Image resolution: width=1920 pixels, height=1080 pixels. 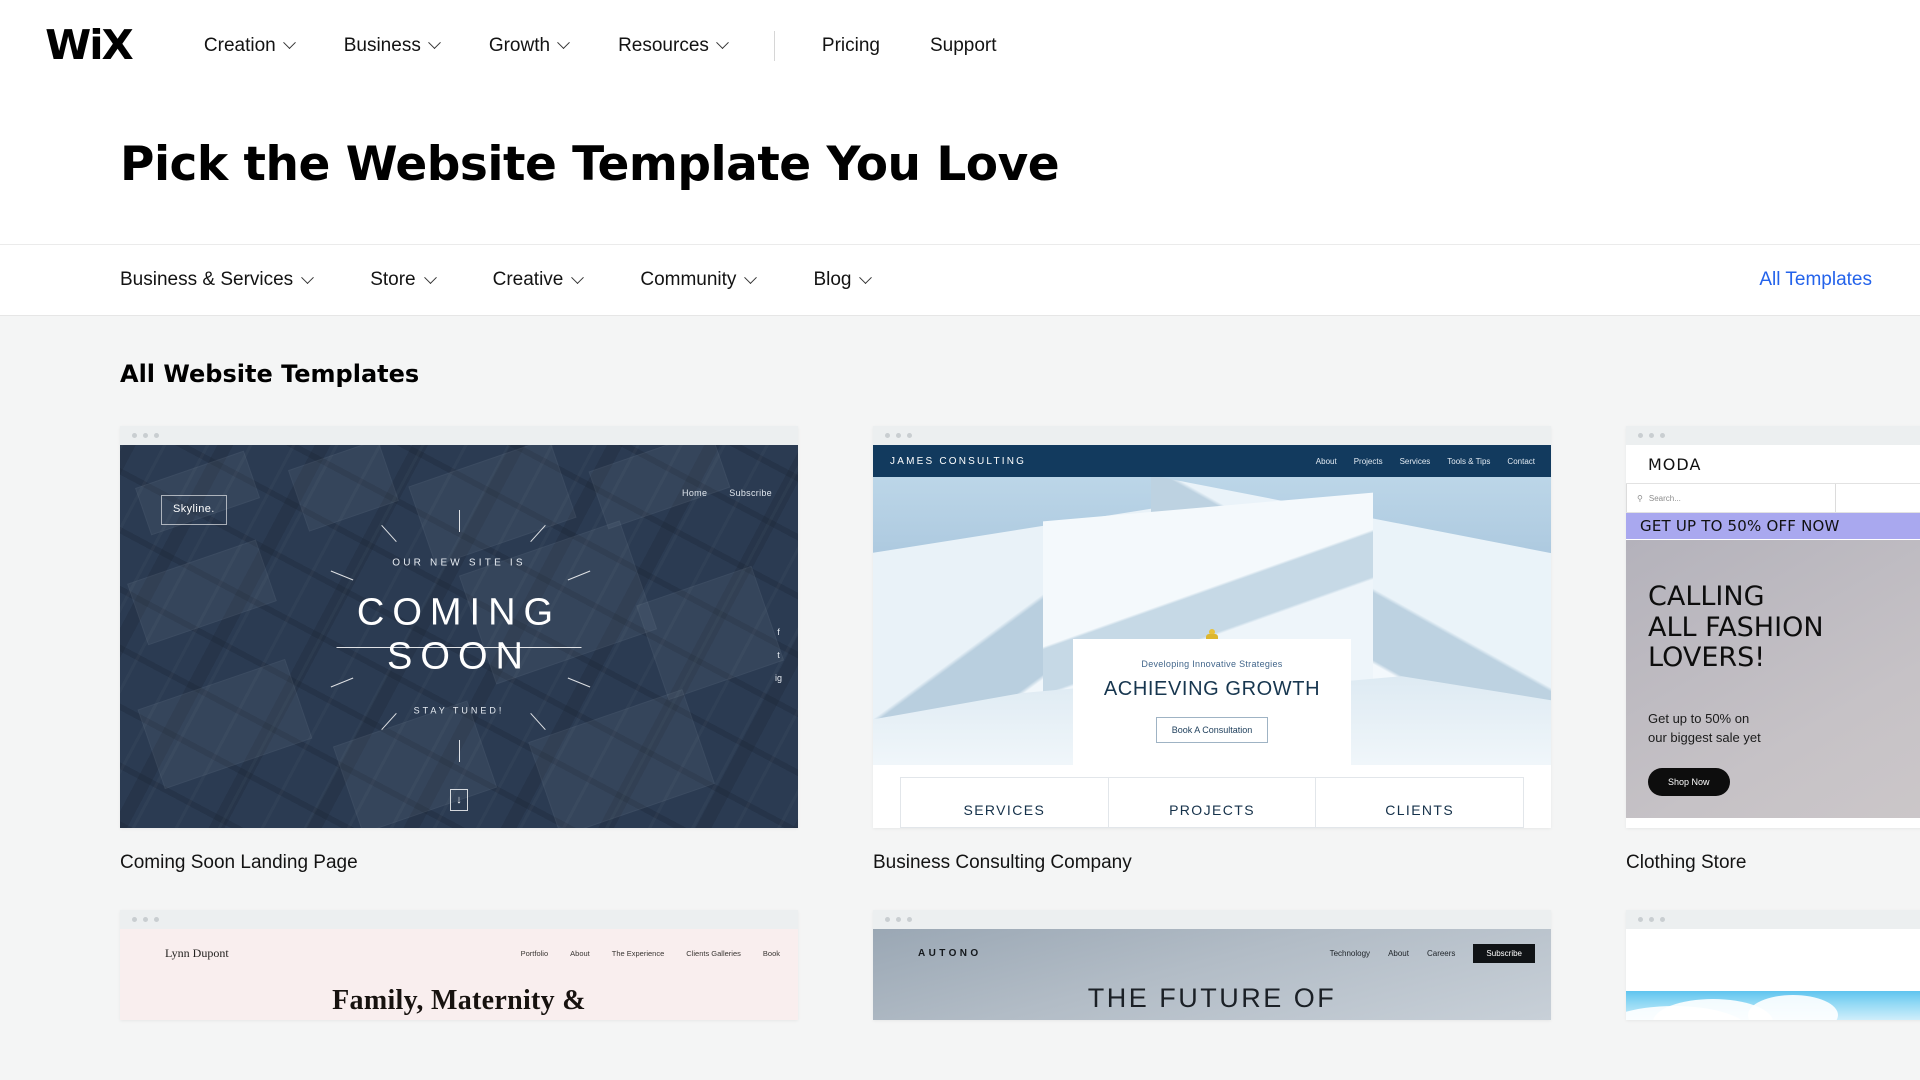 I want to click on preview-center-content: OUR NEW SITE IS COMING SOON STAY TUNED!, so click(x=459, y=636).